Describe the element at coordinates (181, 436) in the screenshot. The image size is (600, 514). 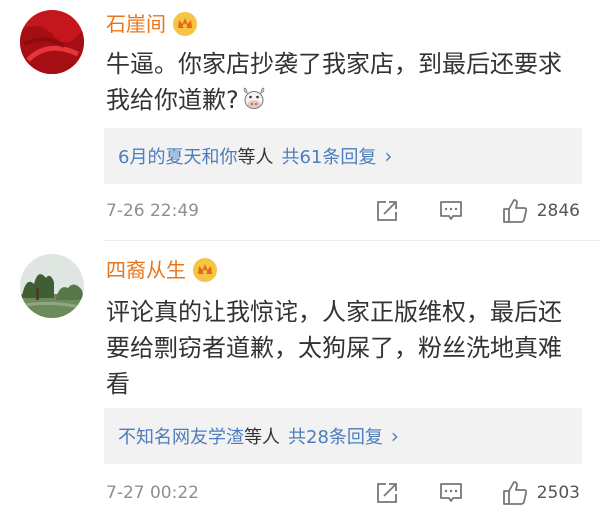
I see `reply-users-link: 不知名网友学渣` at that location.